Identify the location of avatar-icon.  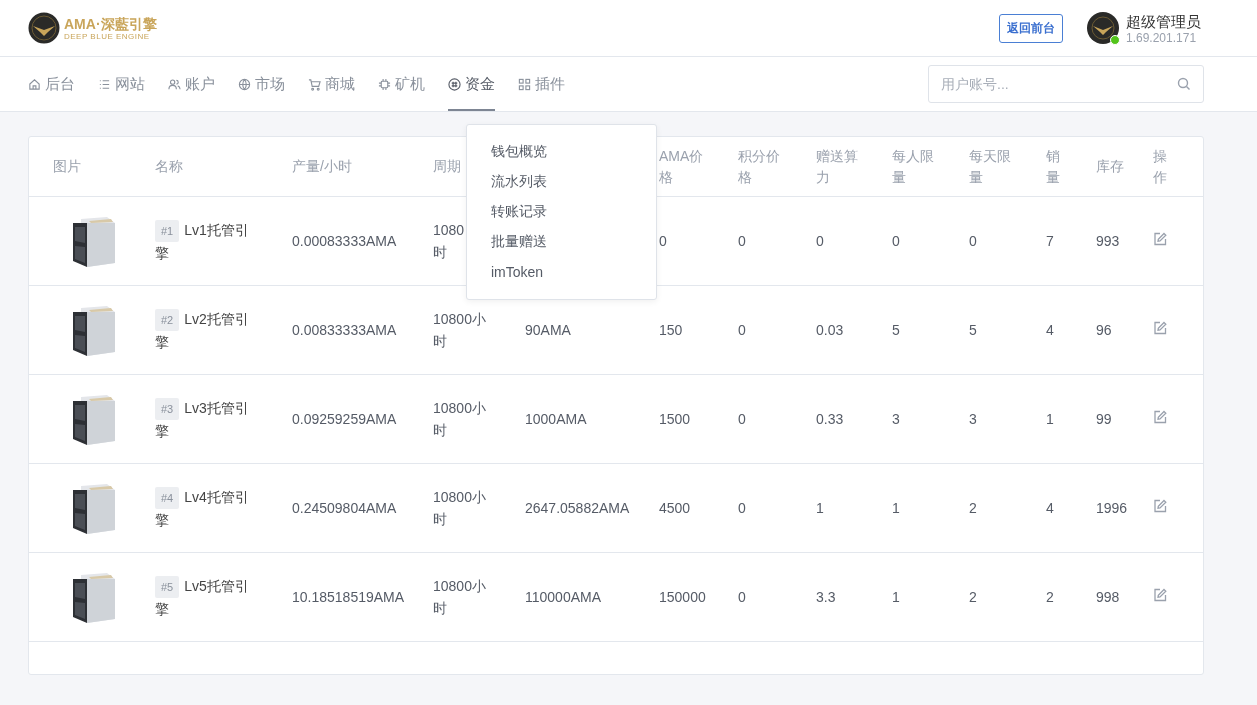
(1103, 28).